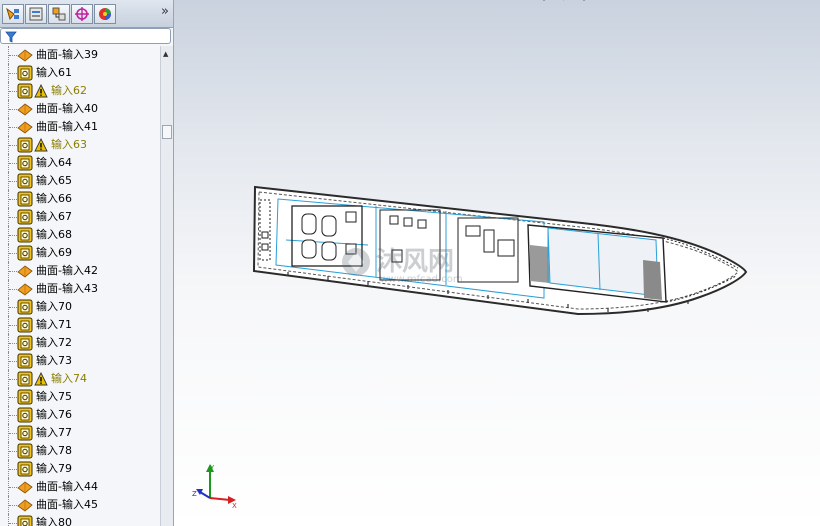 The image size is (820, 526). I want to click on tab-property-manager, so click(36, 14).